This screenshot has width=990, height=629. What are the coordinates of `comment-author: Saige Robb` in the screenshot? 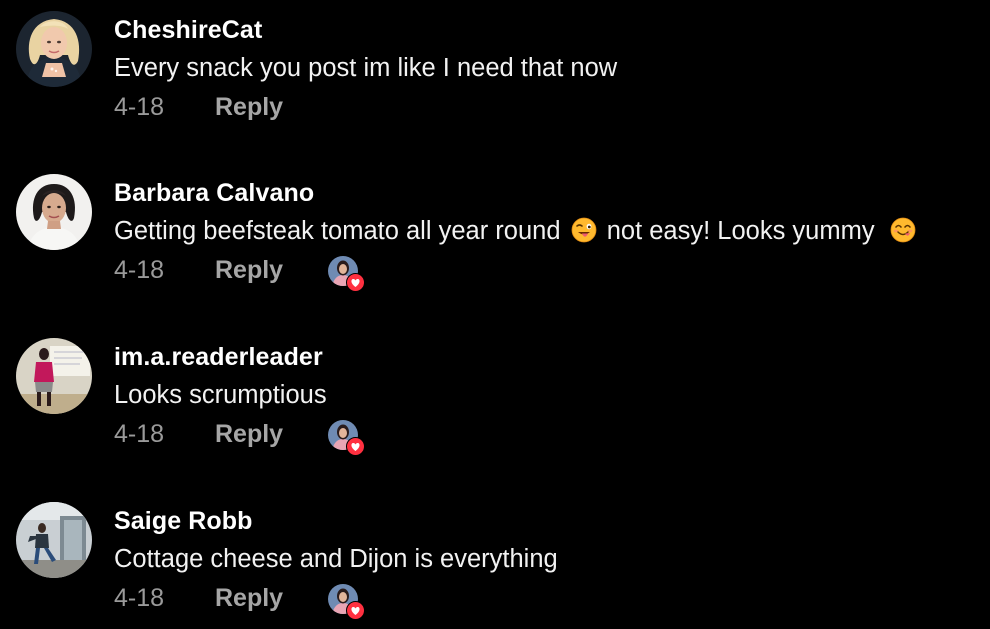 It's located at (183, 521).